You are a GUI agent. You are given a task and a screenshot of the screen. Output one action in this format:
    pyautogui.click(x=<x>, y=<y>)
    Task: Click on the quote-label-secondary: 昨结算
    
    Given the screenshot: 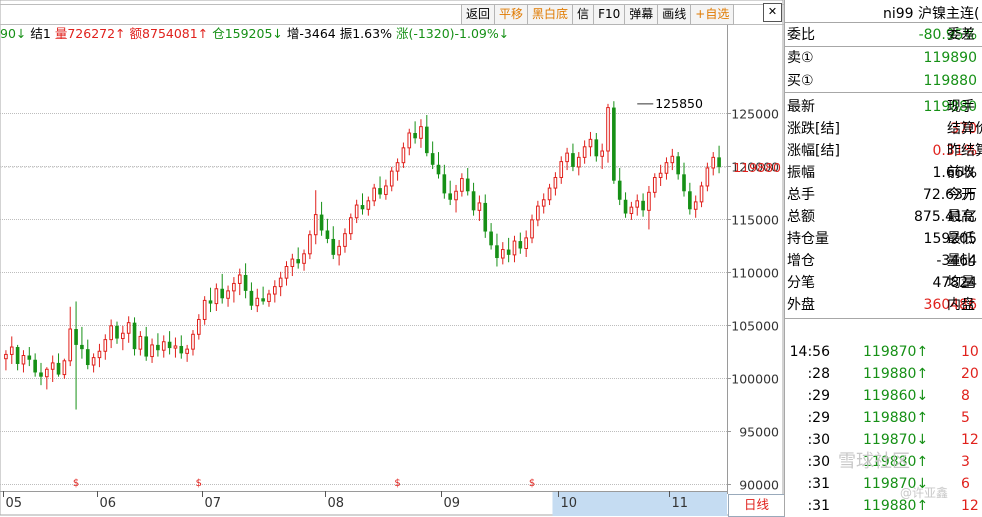 What is the action you would take?
    pyautogui.click(x=964, y=151)
    